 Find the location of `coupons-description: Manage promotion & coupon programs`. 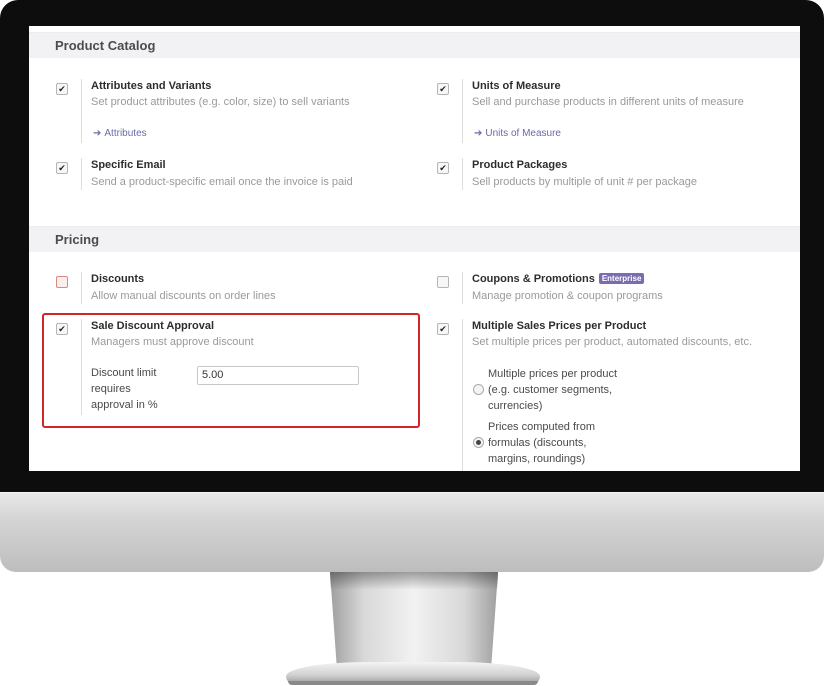

coupons-description: Manage promotion & coupon programs is located at coordinates (567, 296).